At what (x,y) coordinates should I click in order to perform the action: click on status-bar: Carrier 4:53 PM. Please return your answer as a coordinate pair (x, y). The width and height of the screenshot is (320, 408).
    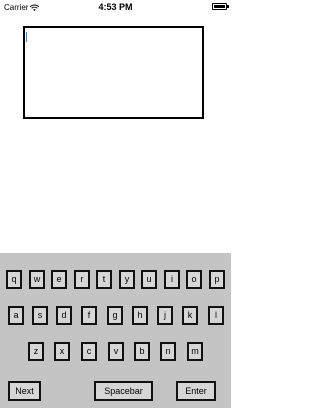
    Looking at the image, I should click on (115, 7).